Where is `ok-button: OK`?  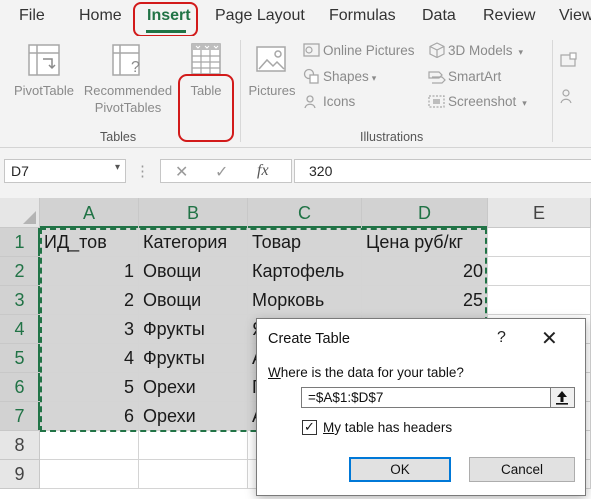 ok-button: OK is located at coordinates (400, 469).